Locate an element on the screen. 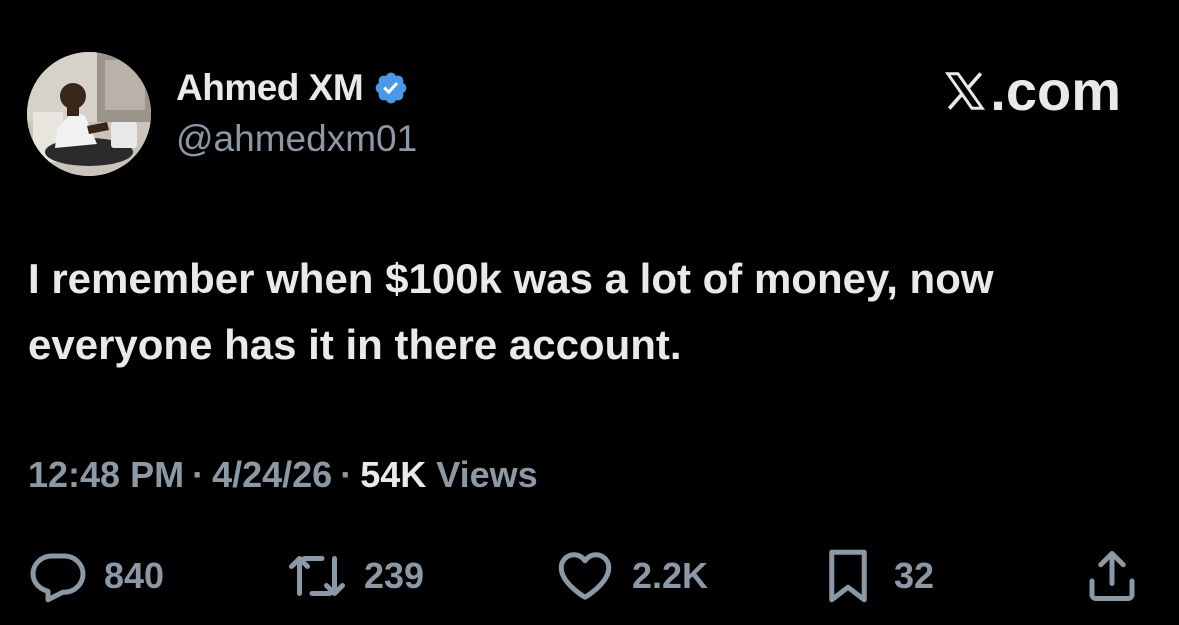 The width and height of the screenshot is (1179, 625). repost-button: 239 is located at coordinates (355, 576).